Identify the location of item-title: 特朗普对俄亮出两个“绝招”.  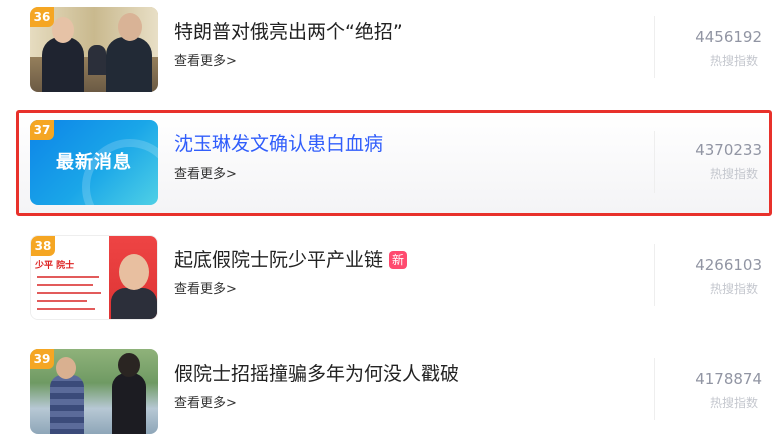
(288, 30).